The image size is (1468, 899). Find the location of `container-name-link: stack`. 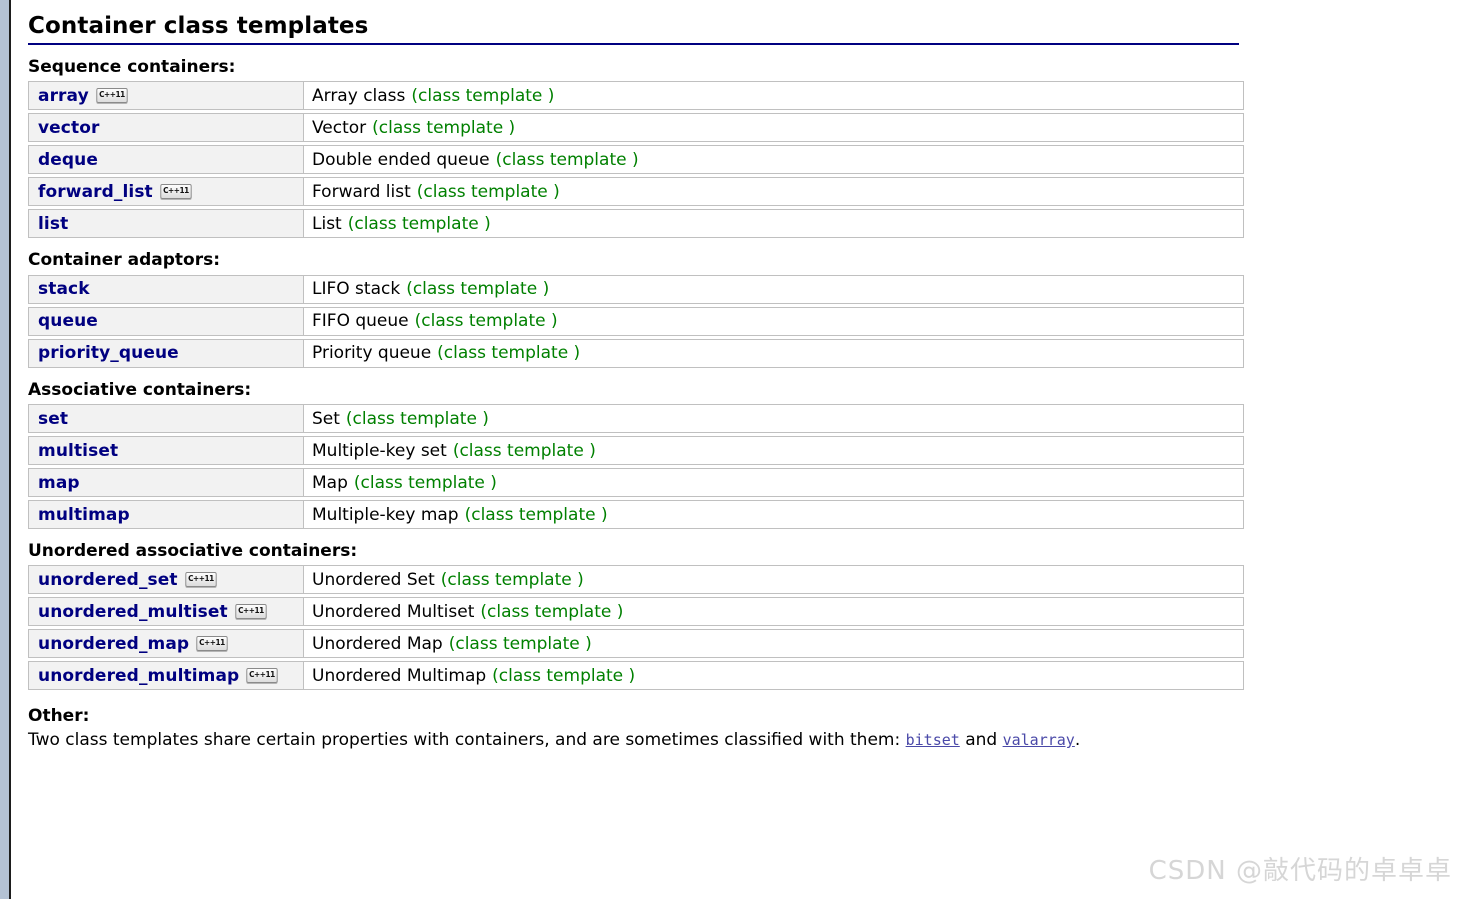

container-name-link: stack is located at coordinates (64, 289).